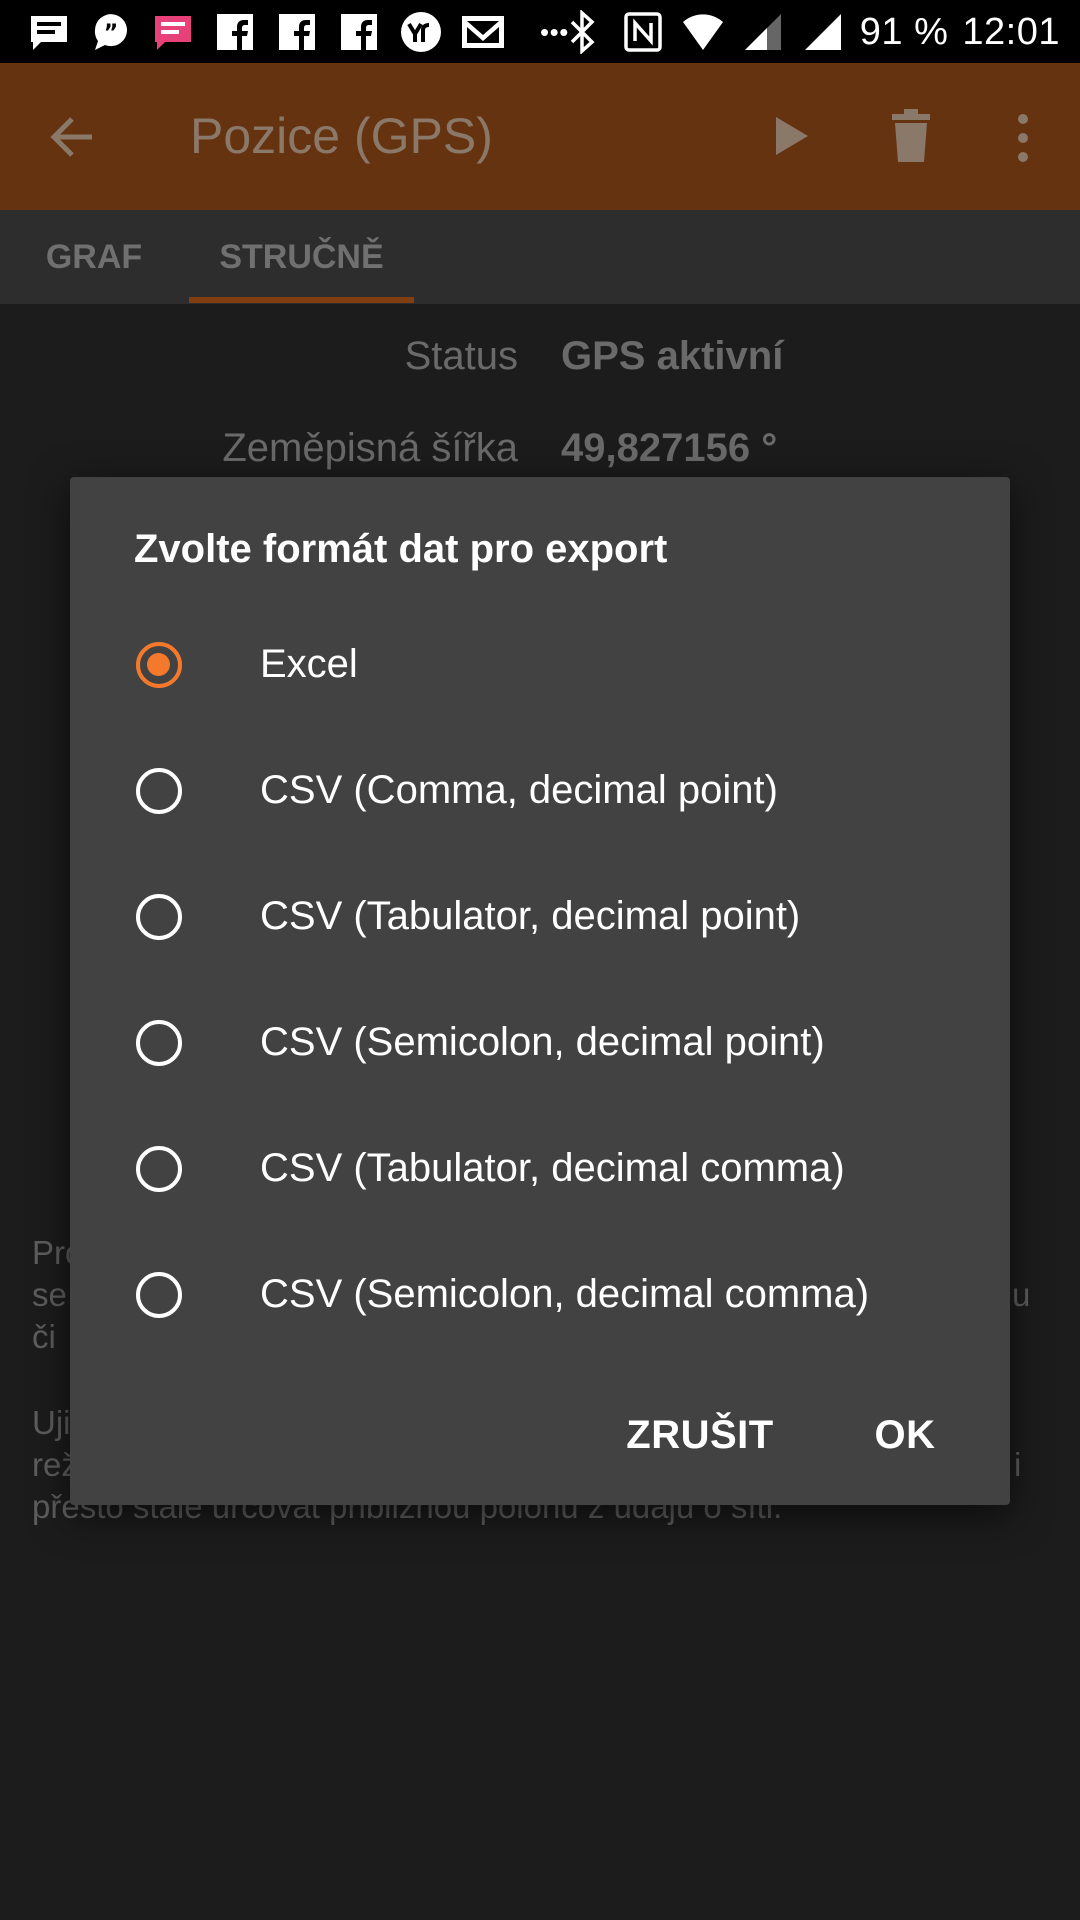 The image size is (1080, 1920). I want to click on option-label: CSV (Semicolon, decimal point), so click(542, 1042).